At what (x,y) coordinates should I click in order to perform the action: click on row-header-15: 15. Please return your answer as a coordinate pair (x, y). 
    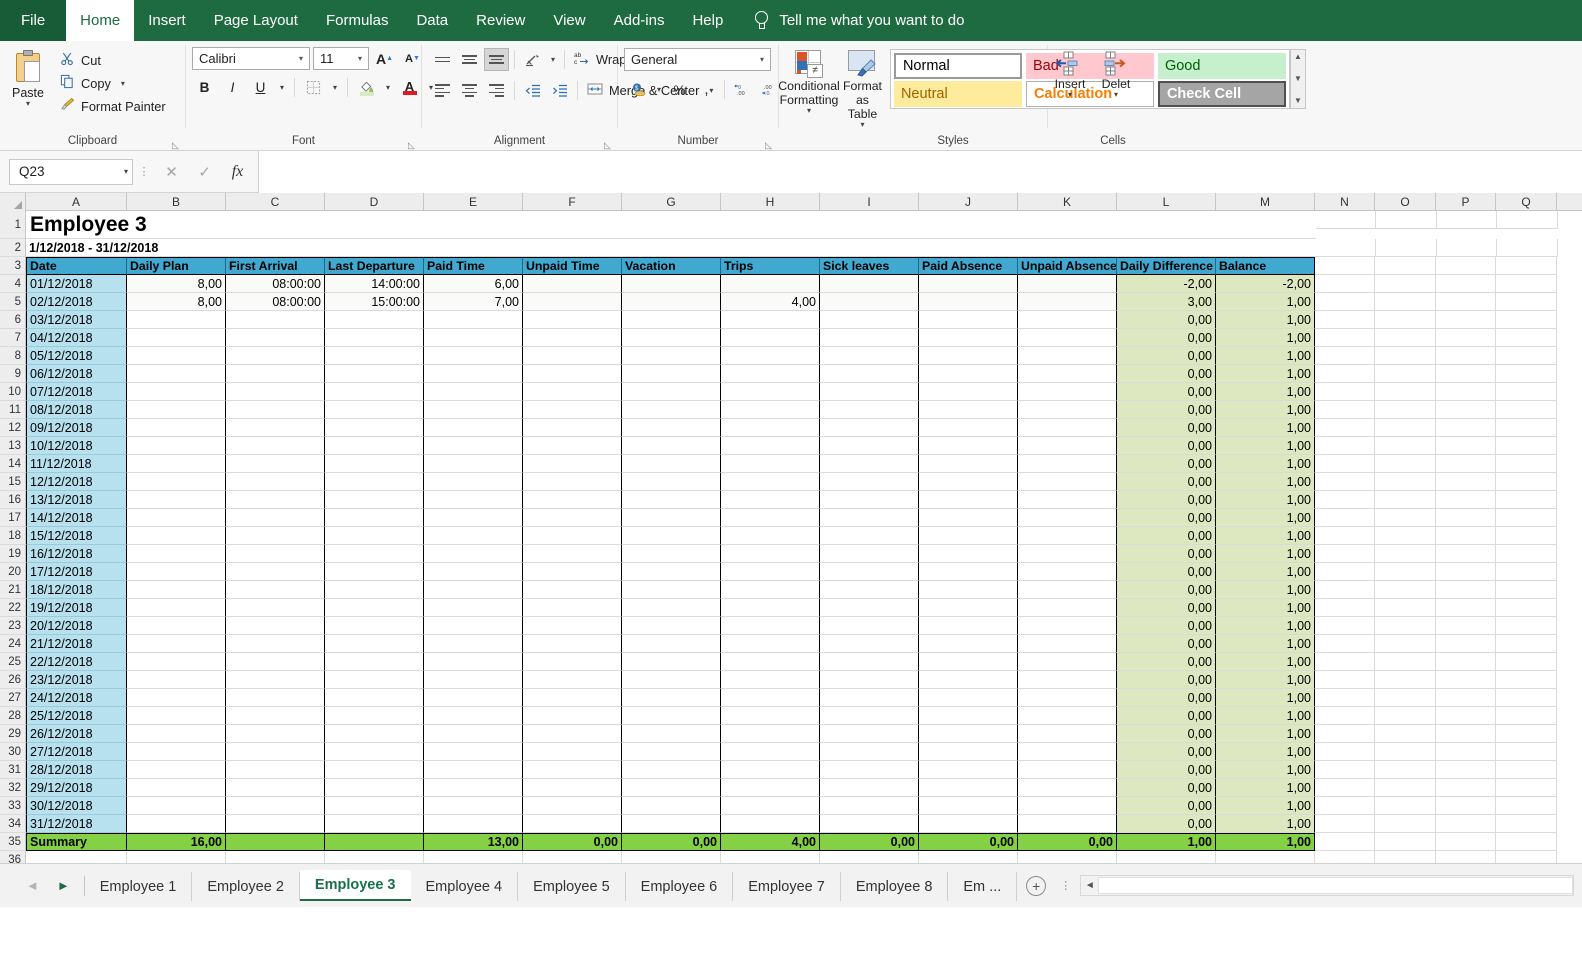
    Looking at the image, I should click on (13, 482).